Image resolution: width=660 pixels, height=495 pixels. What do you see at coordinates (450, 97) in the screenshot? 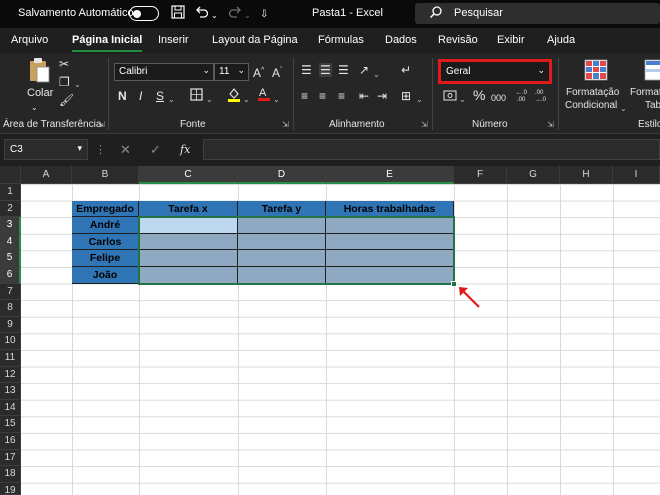
I see `accounting-format-icon` at bounding box center [450, 97].